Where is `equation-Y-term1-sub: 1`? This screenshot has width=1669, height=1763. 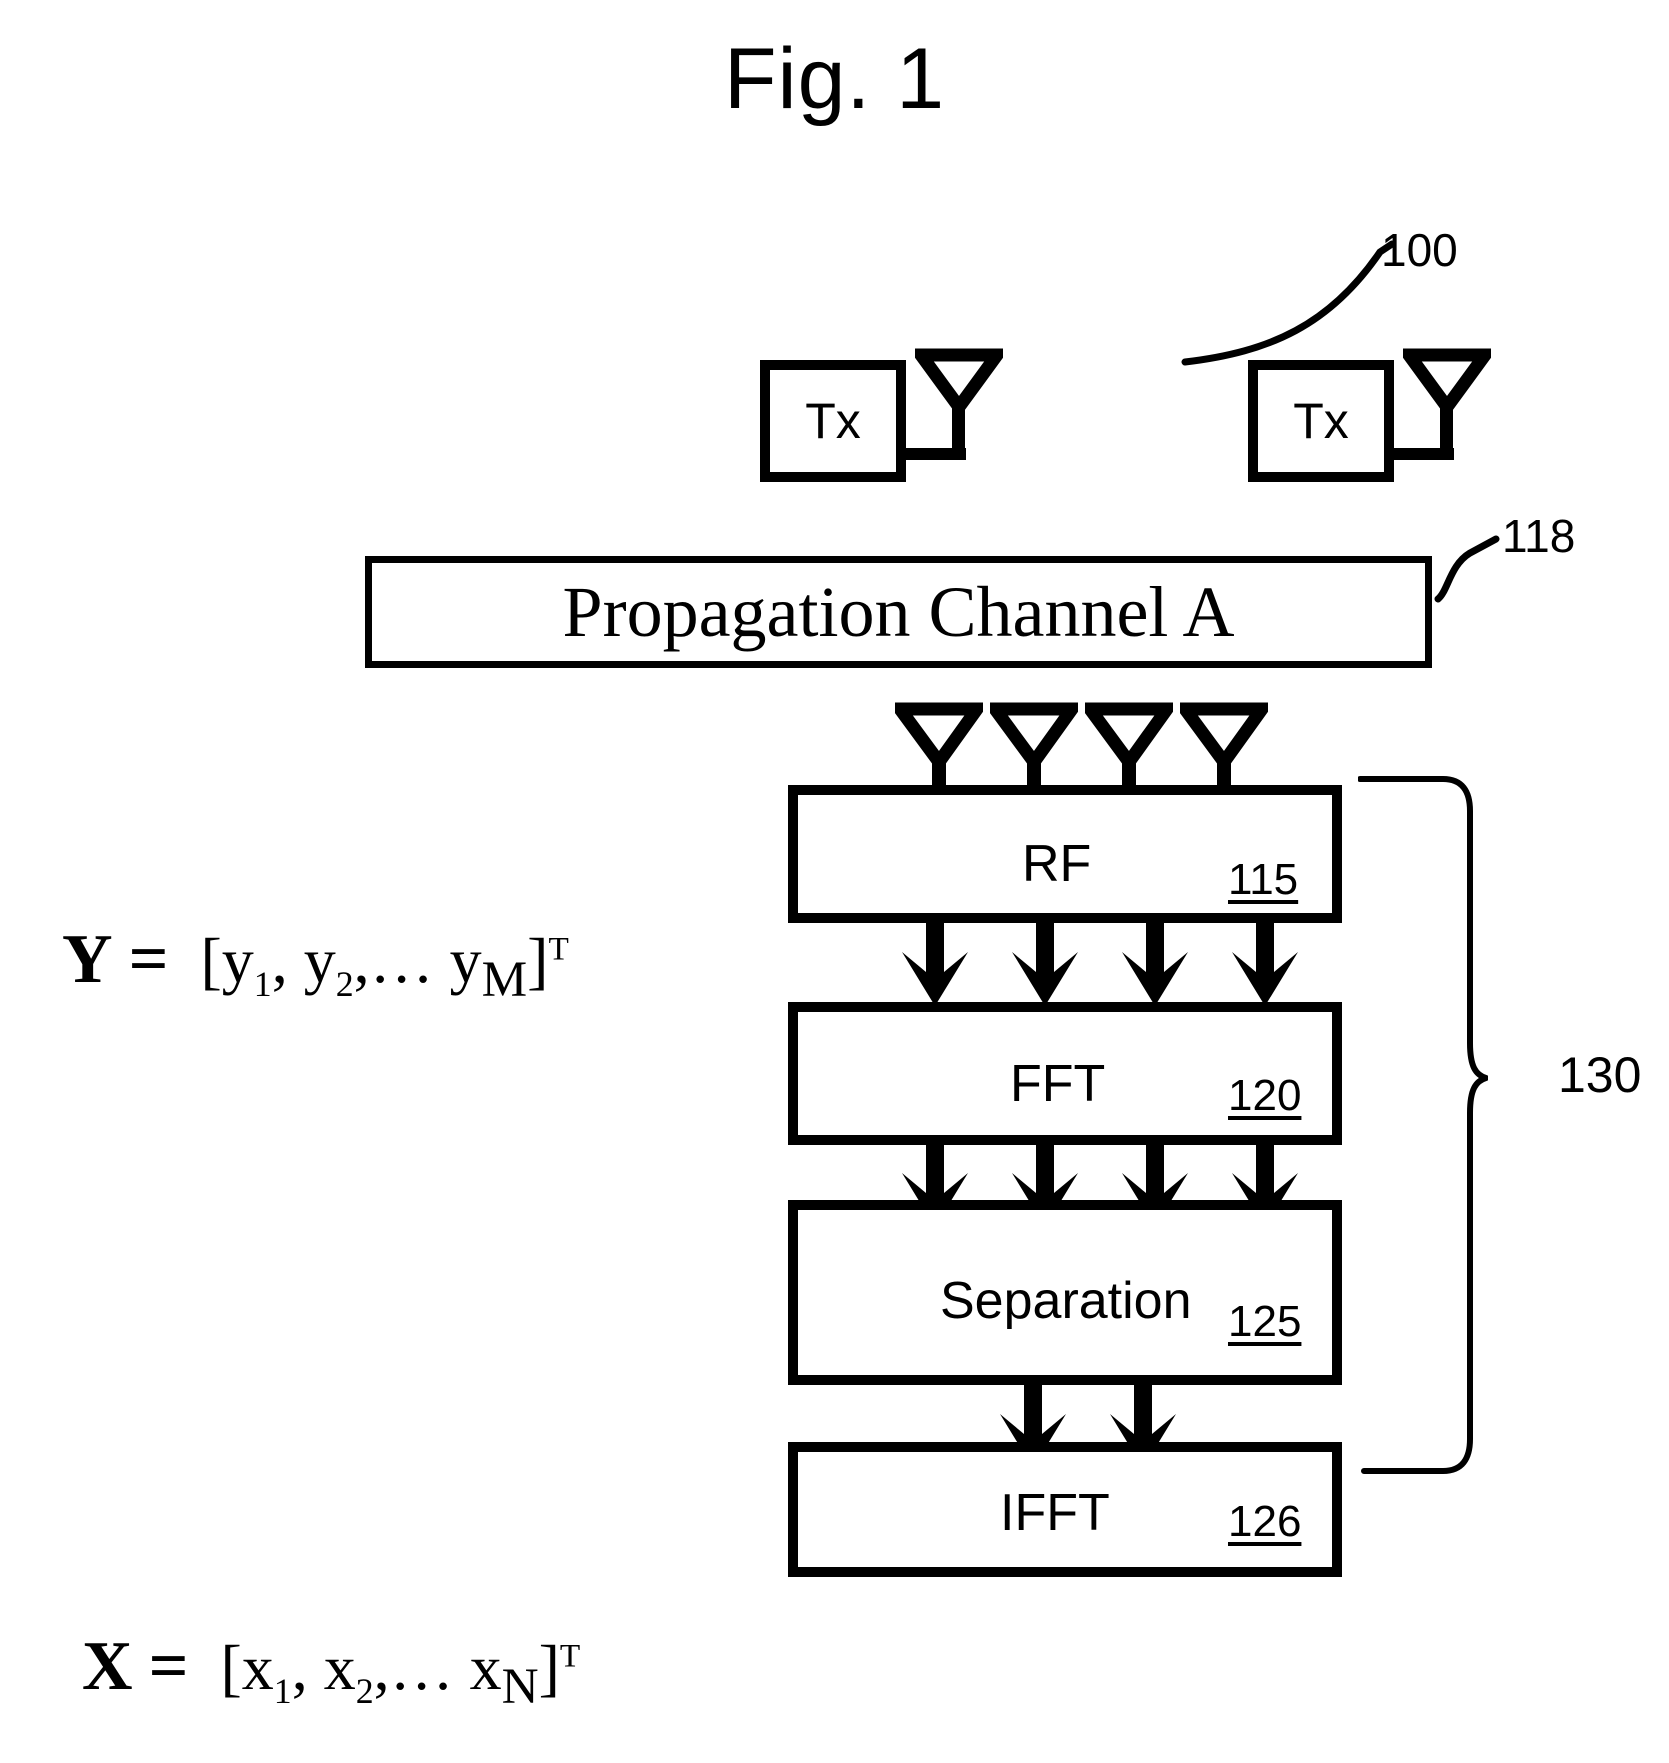 equation-Y-term1-sub: 1 is located at coordinates (262, 983).